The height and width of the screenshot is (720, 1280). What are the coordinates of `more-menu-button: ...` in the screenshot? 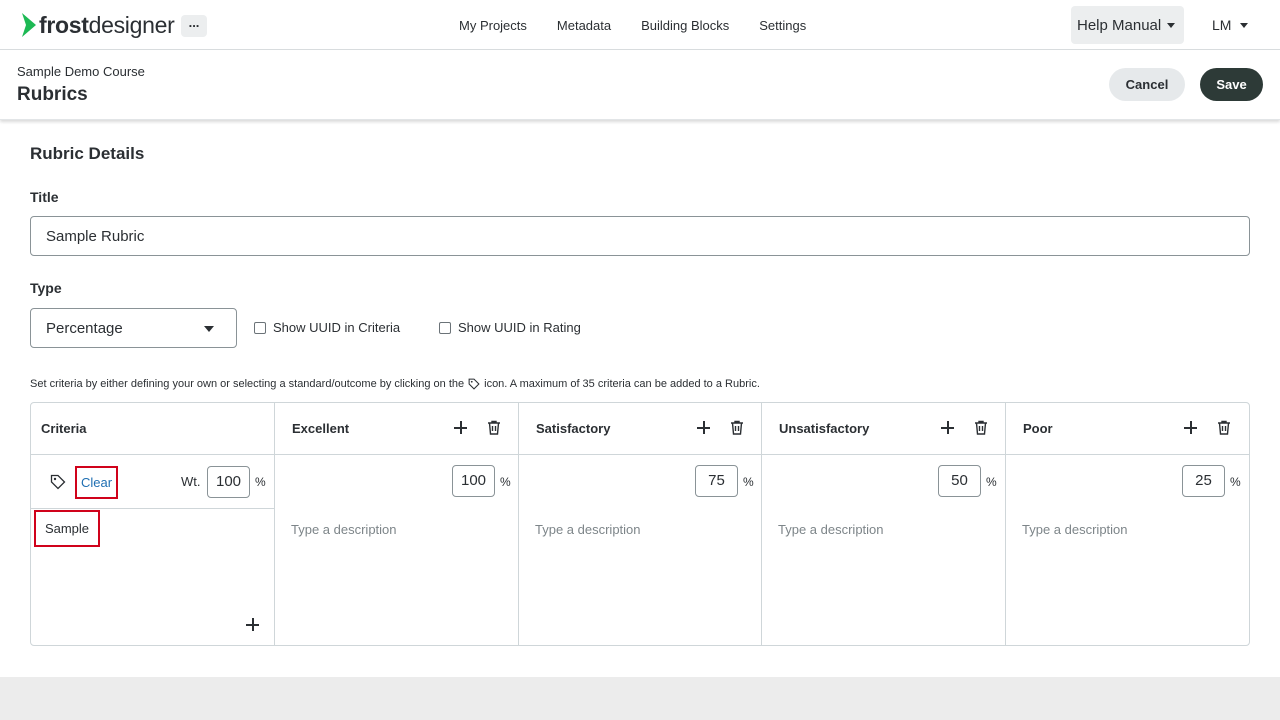 It's located at (194, 26).